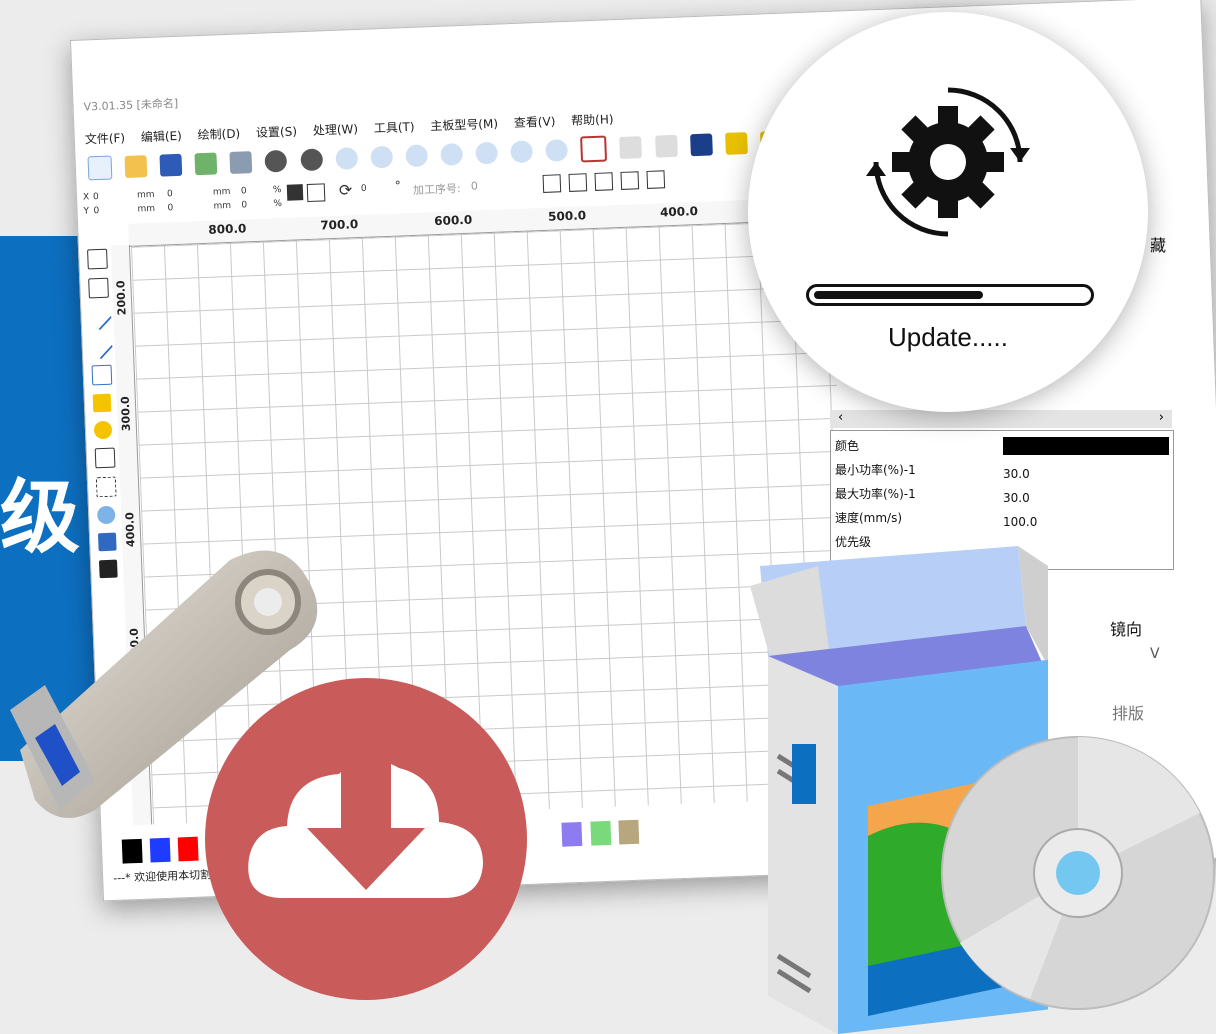 Image resolution: width=1216 pixels, height=1034 pixels. I want to click on scroll-left-icon: ‹, so click(840, 417).